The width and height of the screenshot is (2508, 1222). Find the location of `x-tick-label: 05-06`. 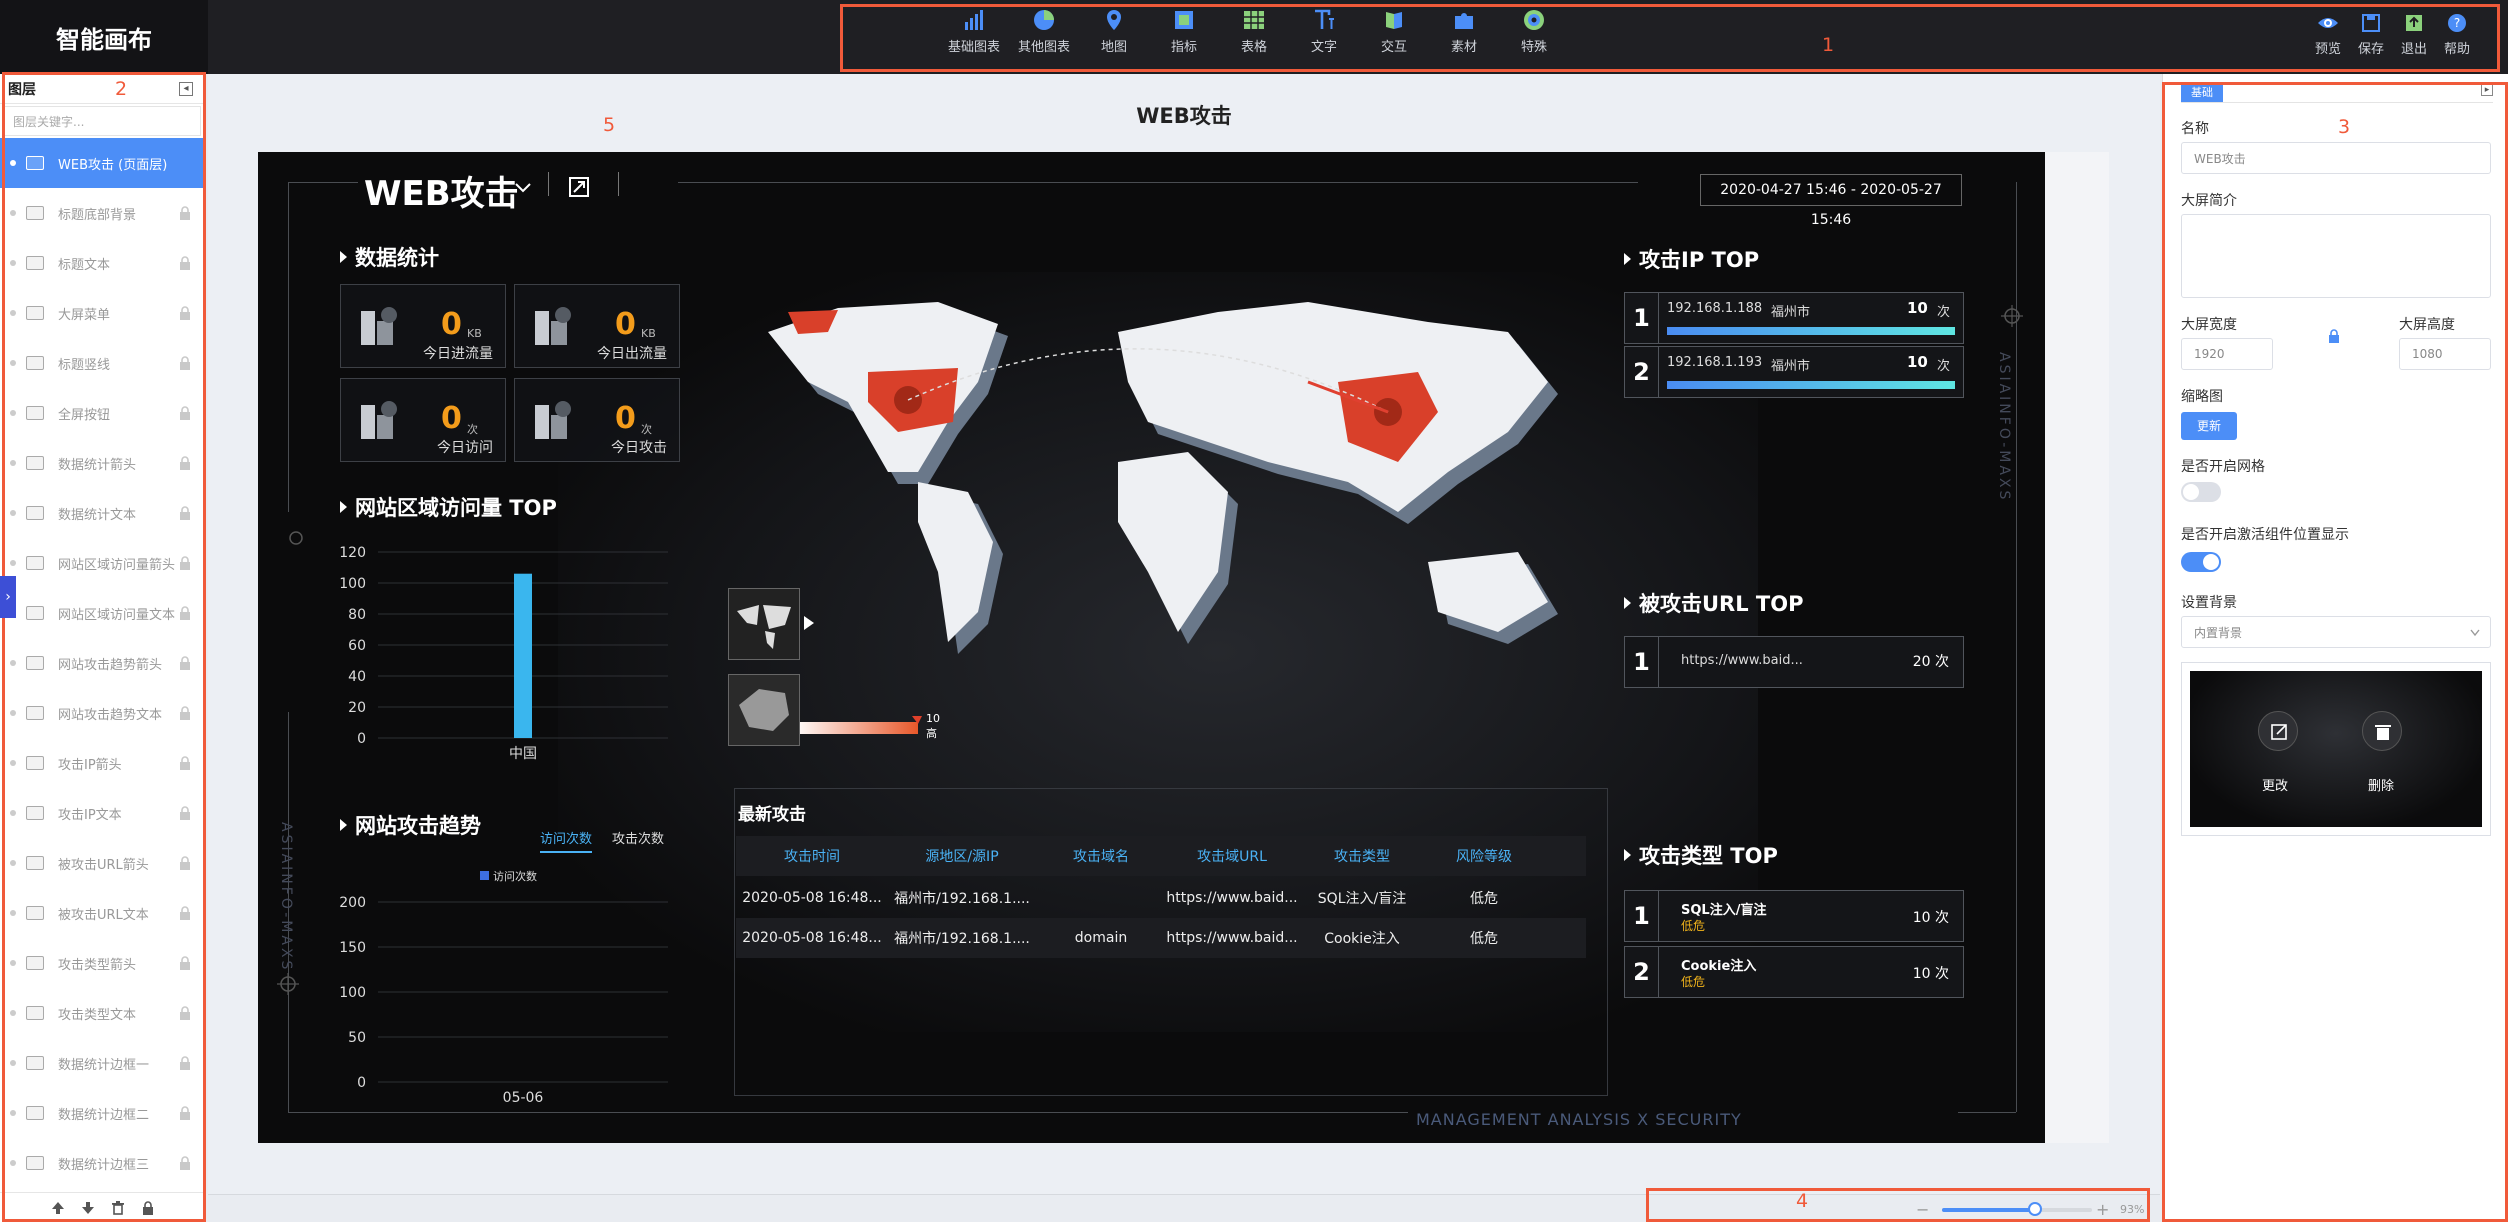

x-tick-label: 05-06 is located at coordinates (523, 1098).